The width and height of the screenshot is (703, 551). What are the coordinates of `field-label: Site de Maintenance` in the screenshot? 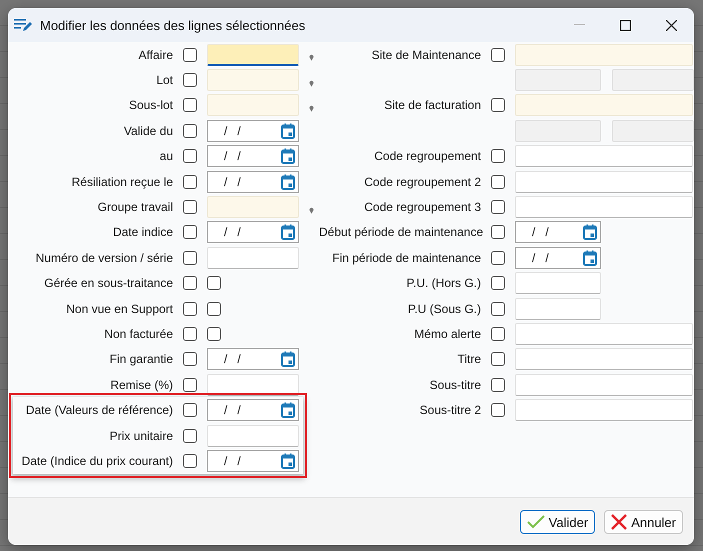 It's located at (425, 55).